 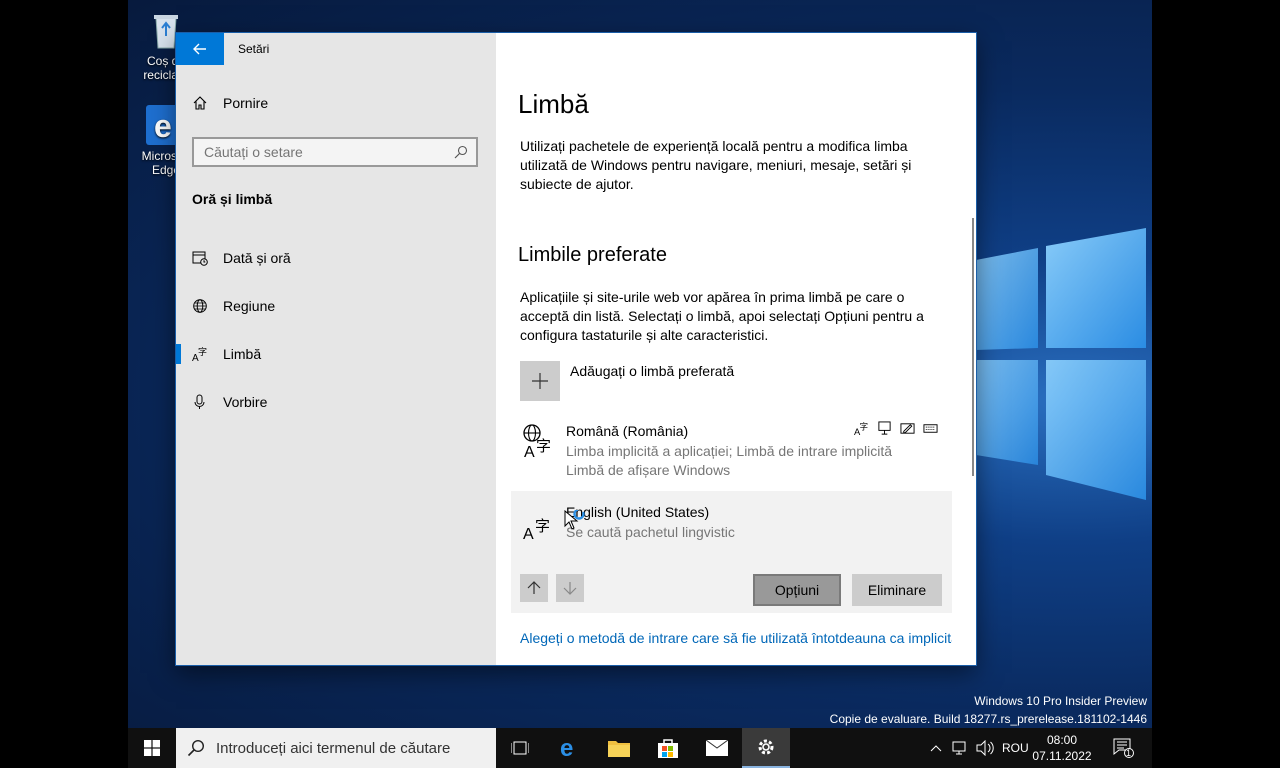 What do you see at coordinates (1060, 701) in the screenshot?
I see `watermark-line1: Windows 10 Pro Insider Preview` at bounding box center [1060, 701].